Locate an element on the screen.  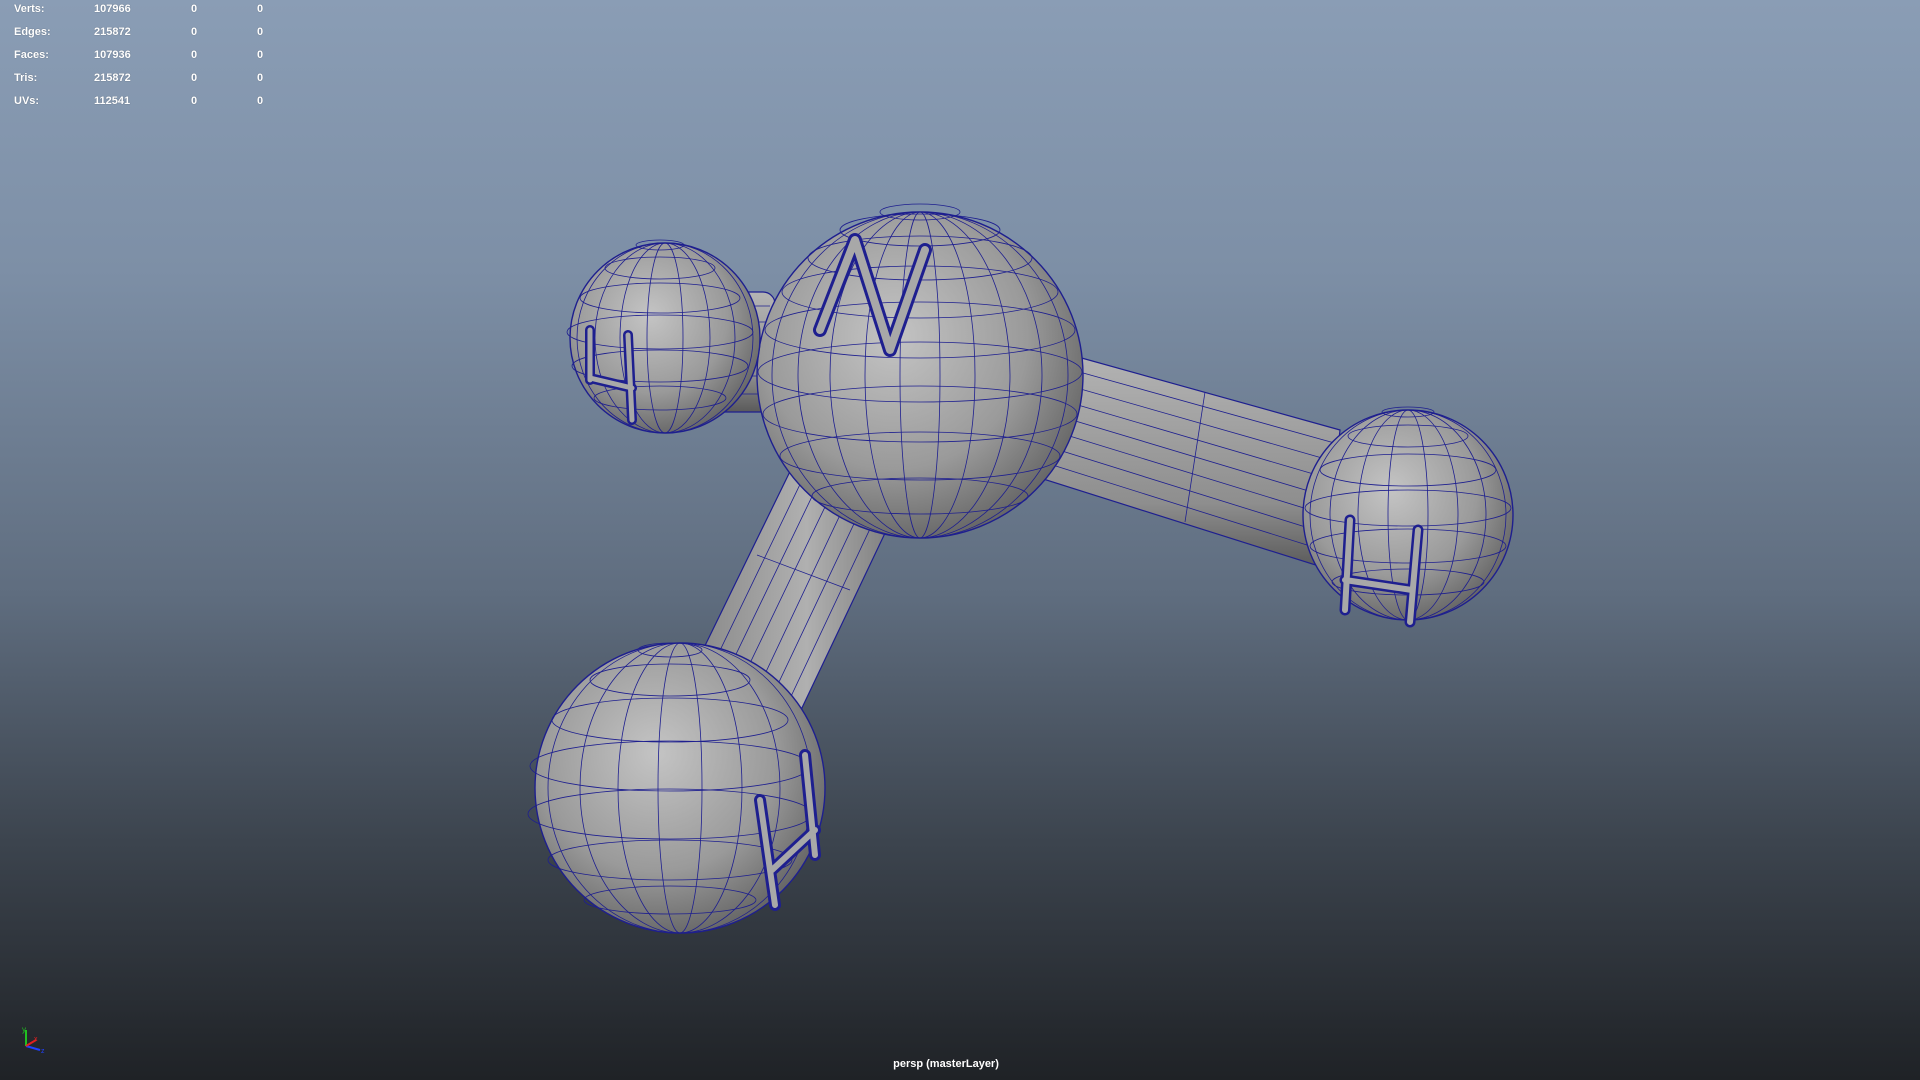
nitrogen-atom-sphere is located at coordinates (920, 371).